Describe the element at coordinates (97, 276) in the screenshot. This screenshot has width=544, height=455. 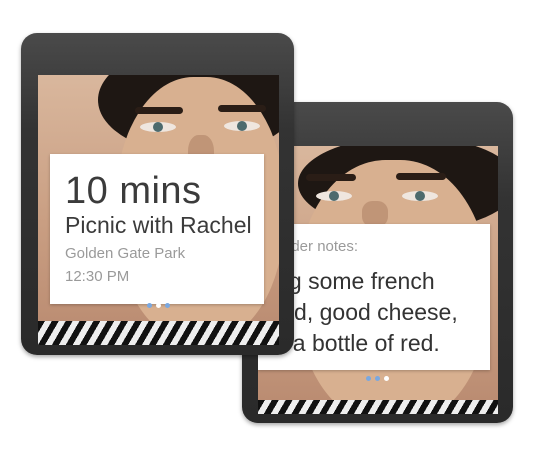
I see `event-start-time: 12:30 PM` at that location.